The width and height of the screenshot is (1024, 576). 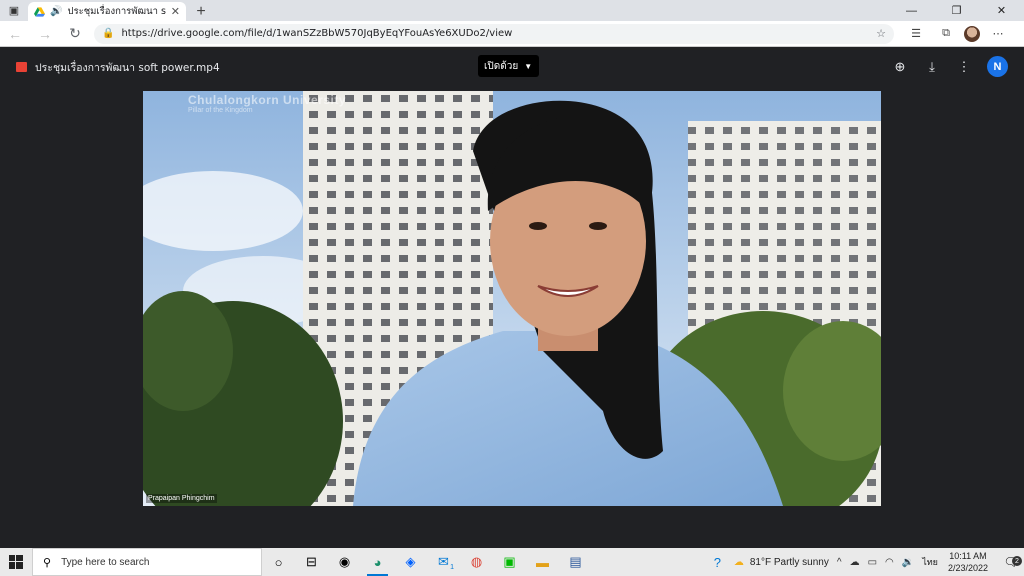 I want to click on task-view-icon: ⊟, so click(x=311, y=562).